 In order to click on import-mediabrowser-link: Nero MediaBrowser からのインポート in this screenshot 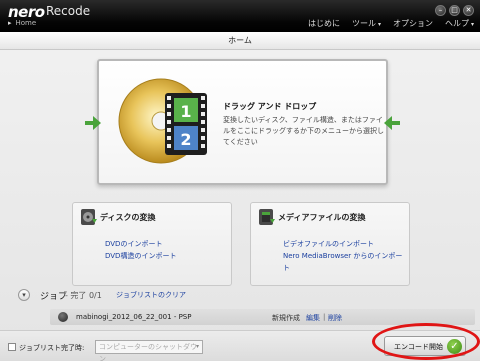, I will do `click(346, 262)`.